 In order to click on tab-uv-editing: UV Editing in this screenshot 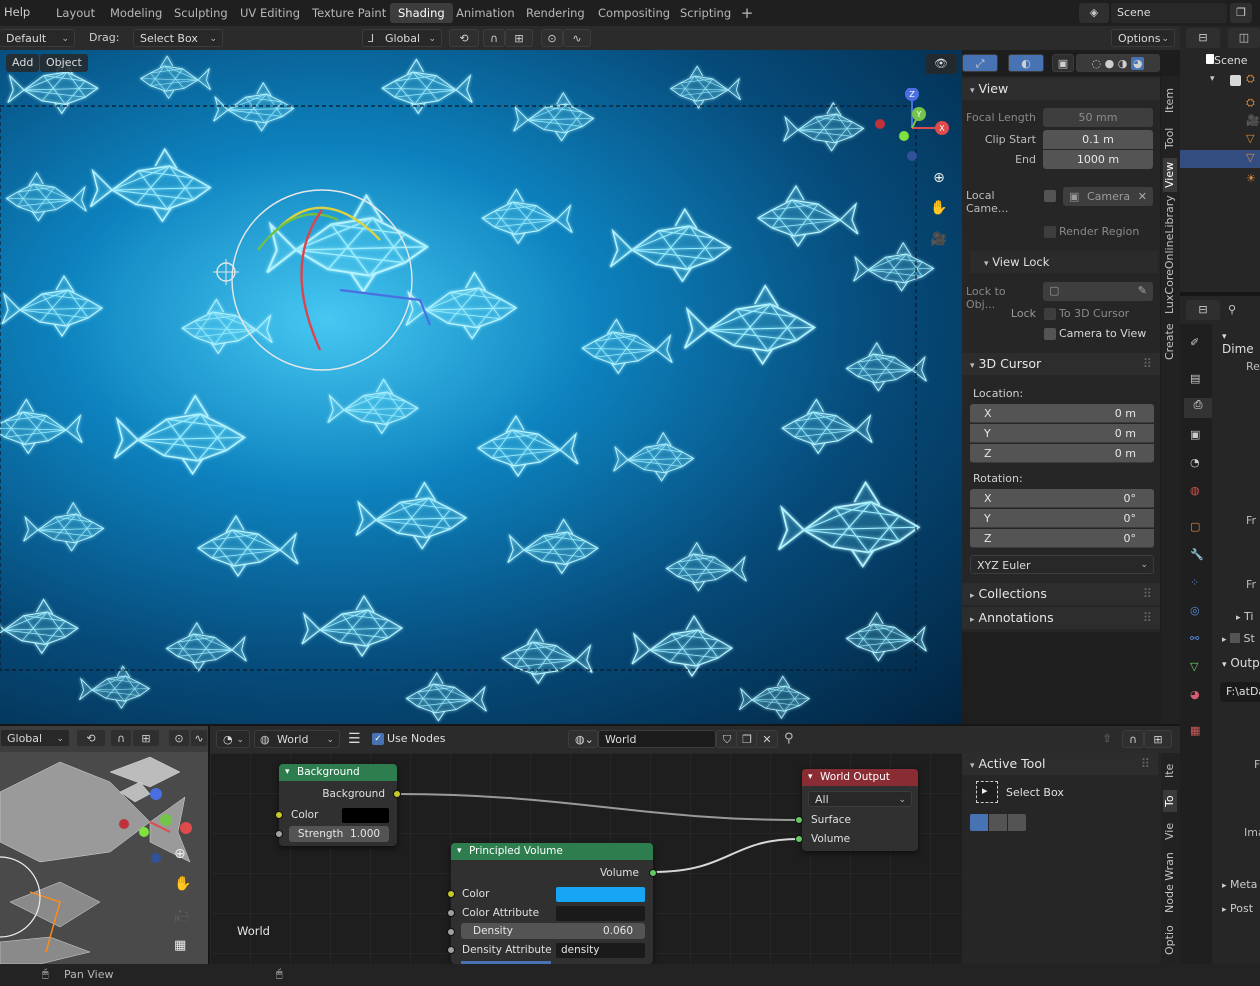, I will do `click(270, 13)`.